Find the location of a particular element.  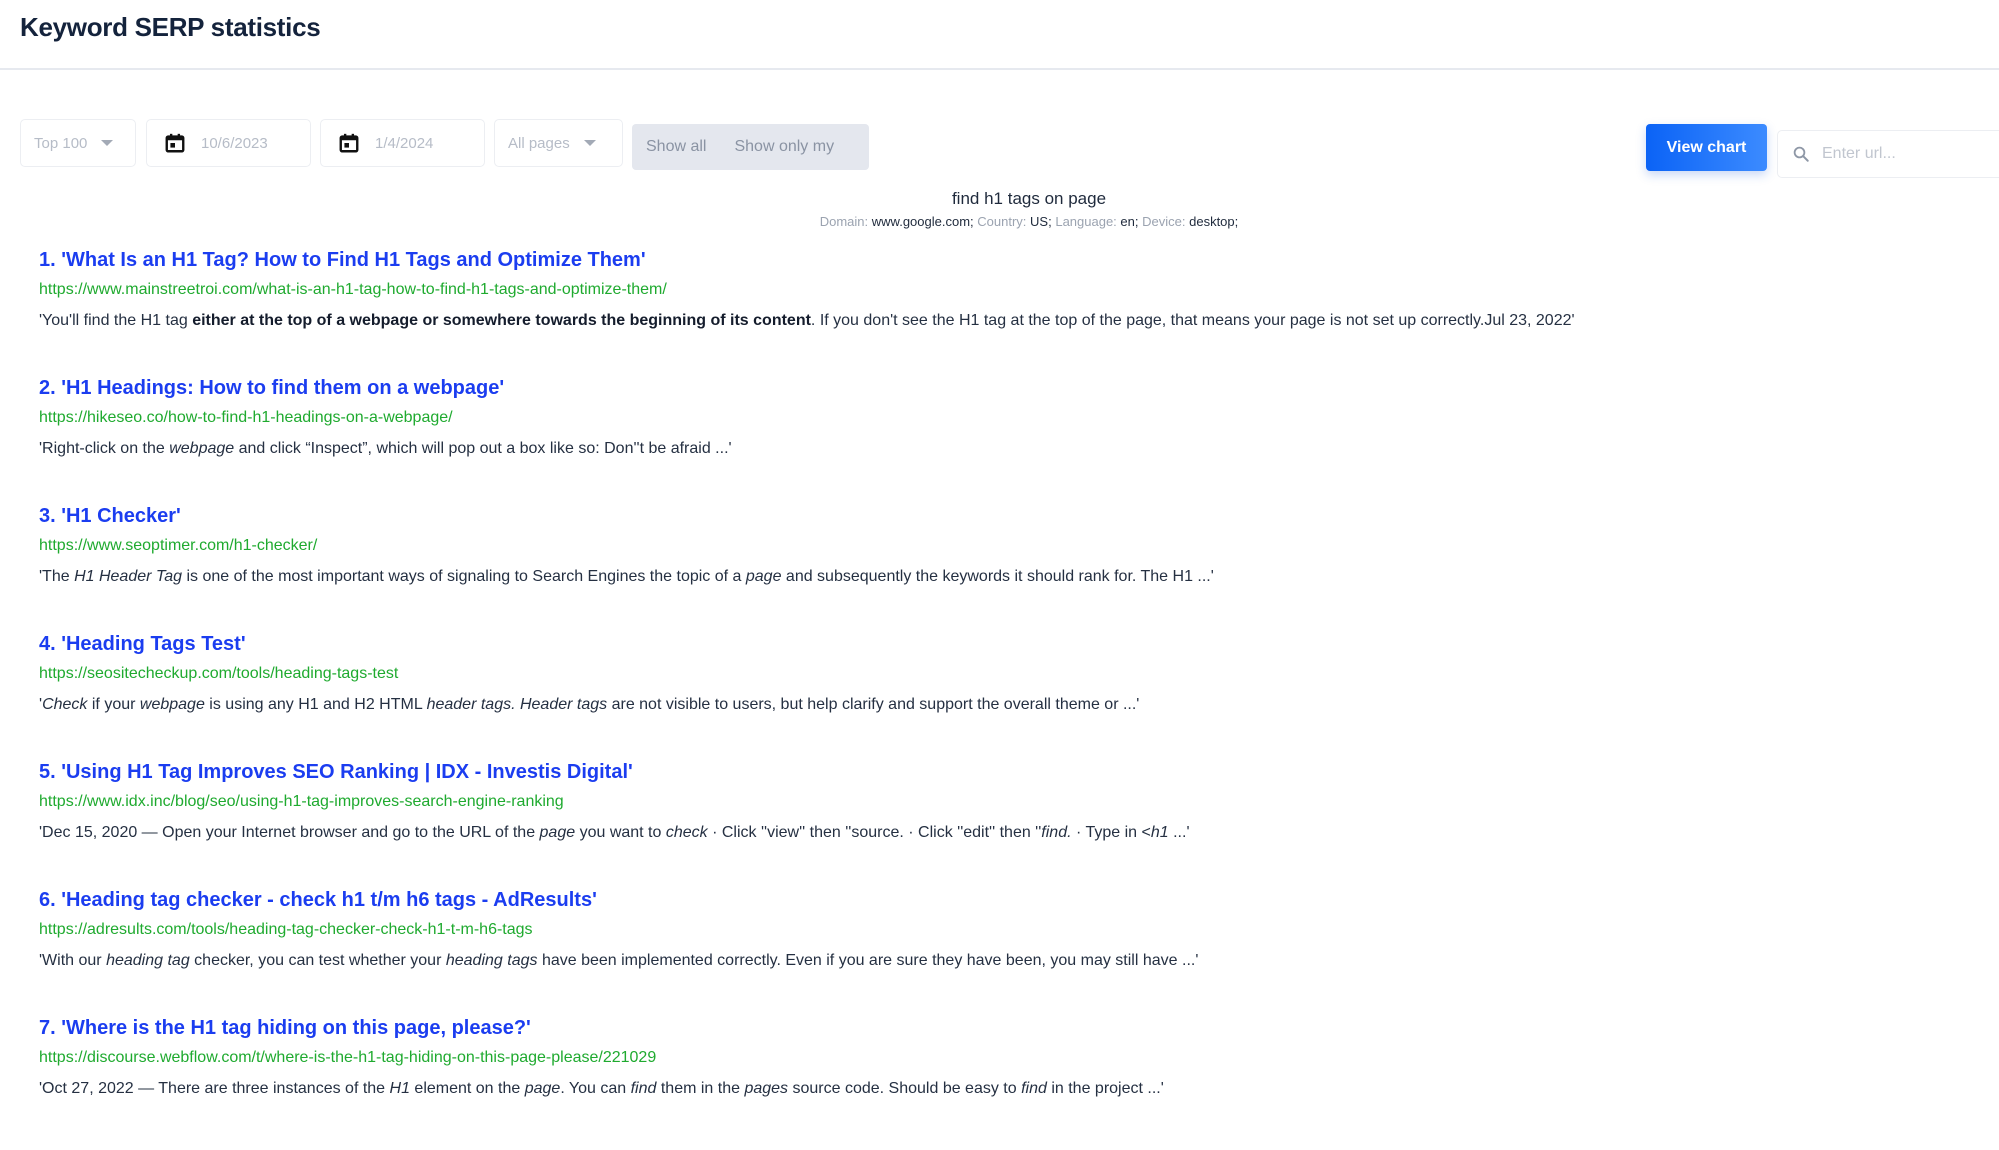

snippet-emphasis: H1 Header Tag is located at coordinates (128, 576).